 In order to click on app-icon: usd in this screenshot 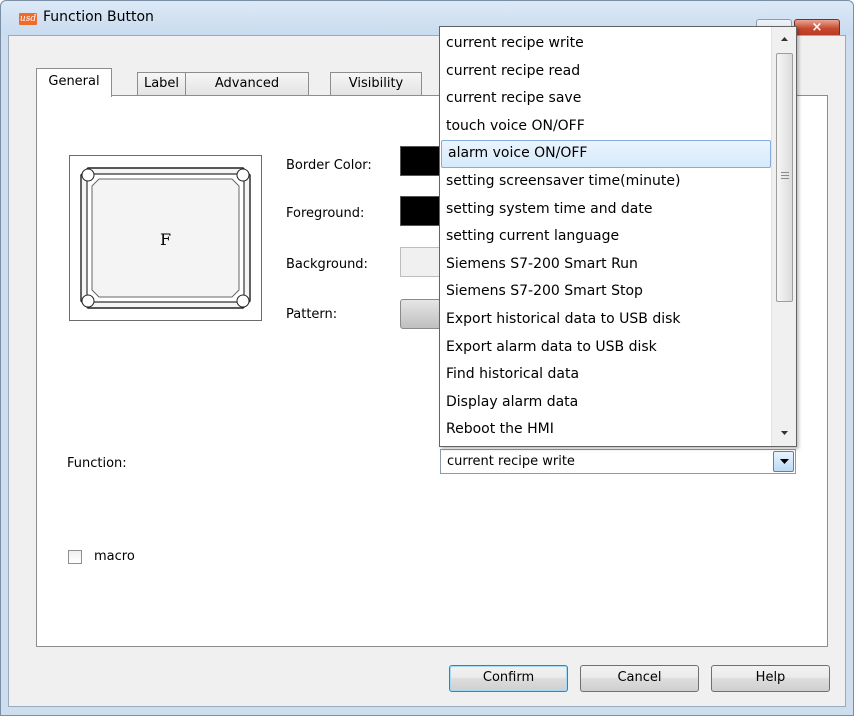, I will do `click(28, 19)`.